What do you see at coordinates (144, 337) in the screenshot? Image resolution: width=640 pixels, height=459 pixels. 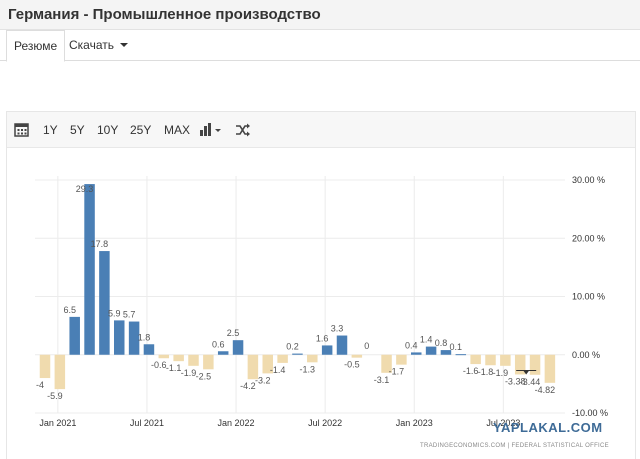 I see `data-label: 1.8` at bounding box center [144, 337].